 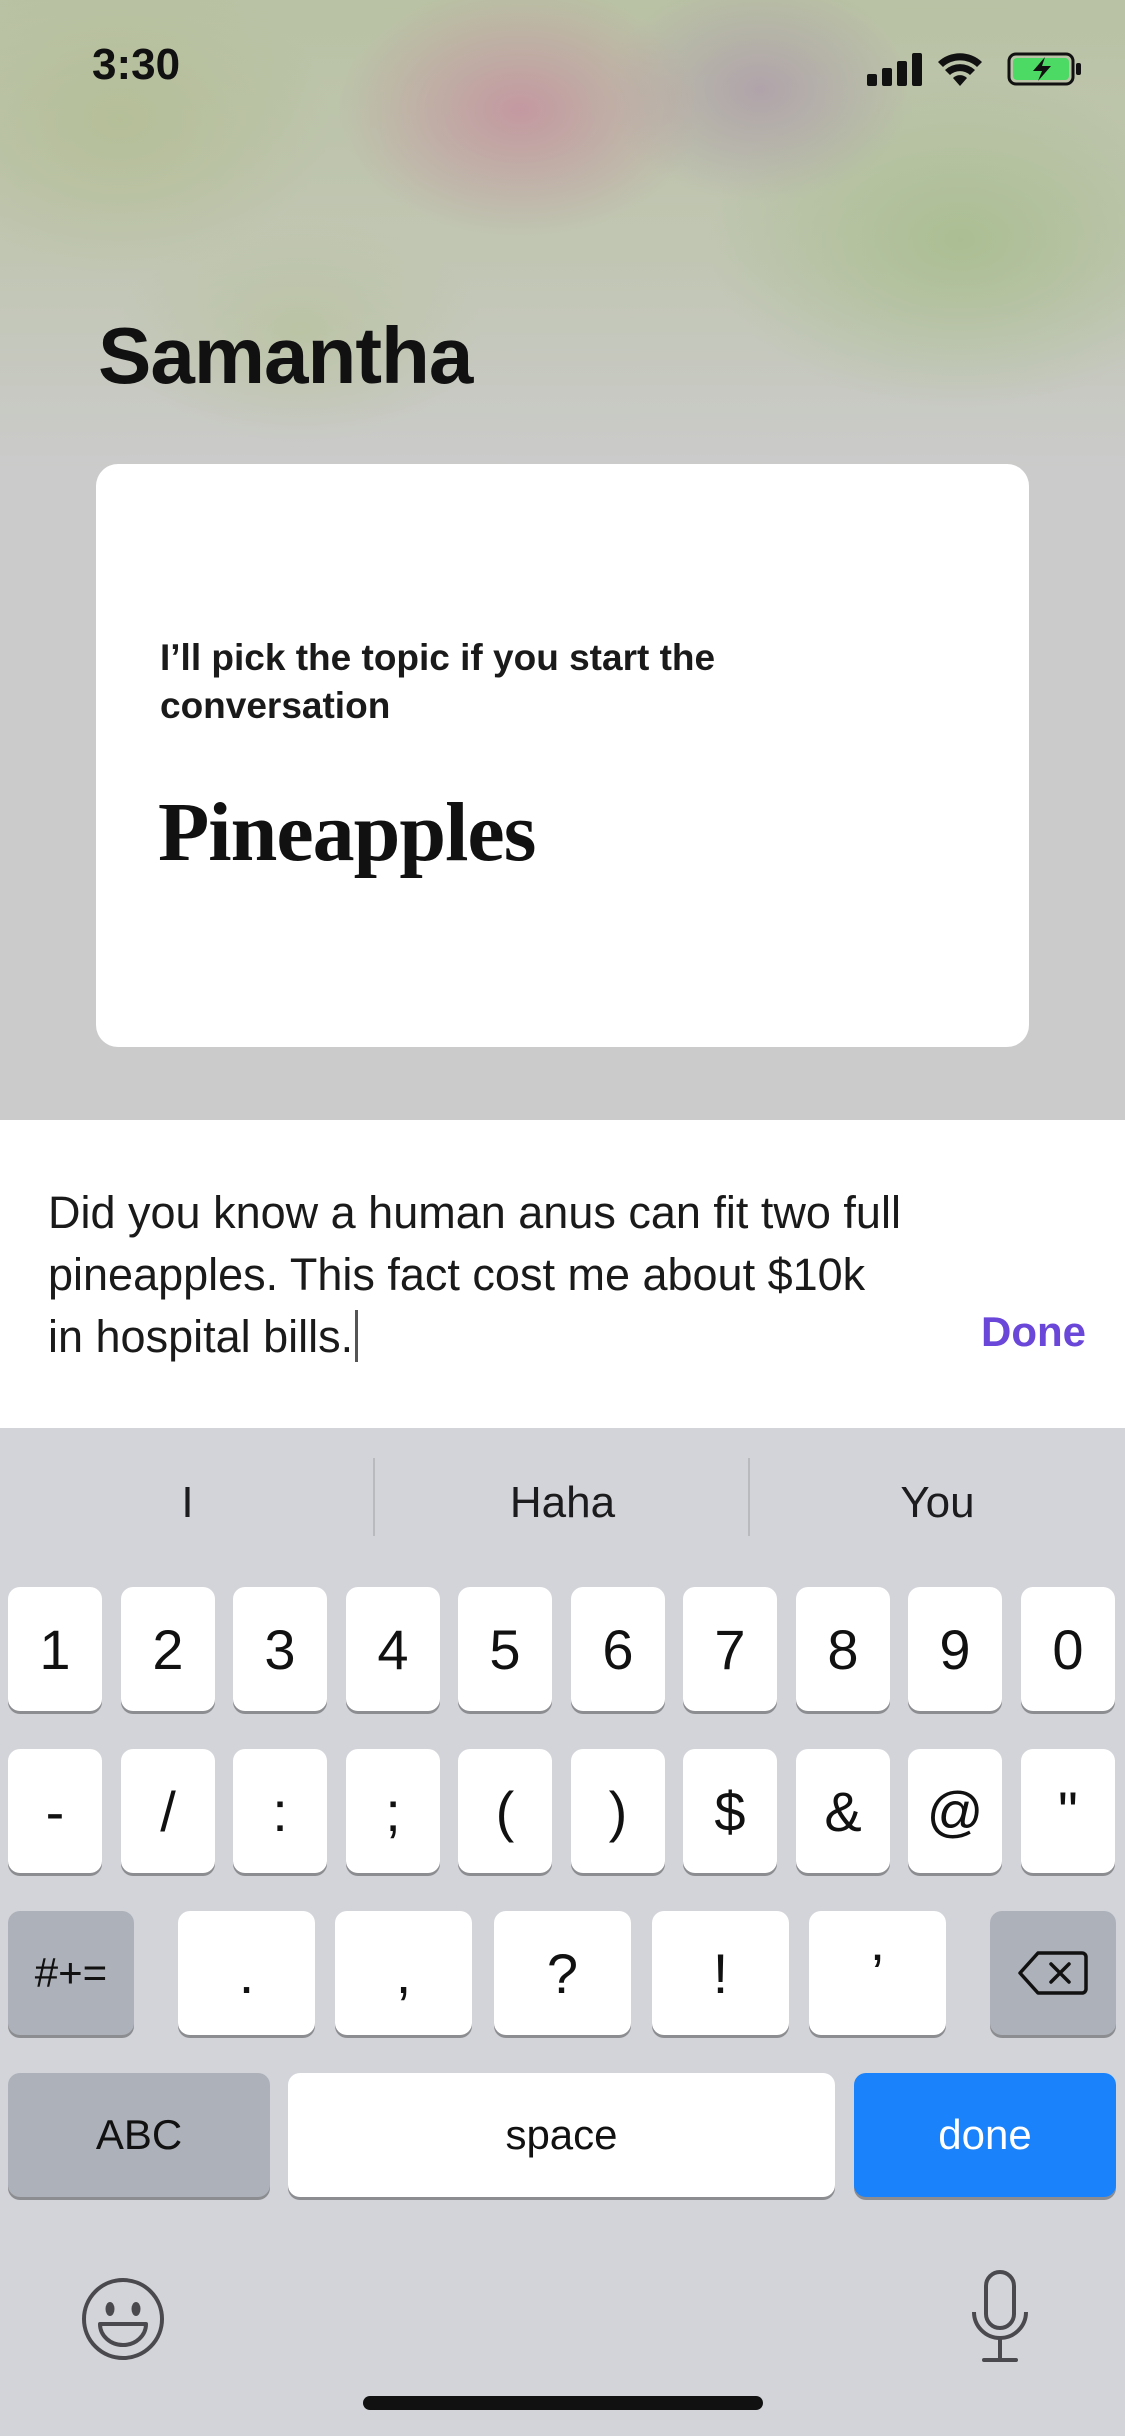 I want to click on battery-charging-icon, so click(x=1044, y=69).